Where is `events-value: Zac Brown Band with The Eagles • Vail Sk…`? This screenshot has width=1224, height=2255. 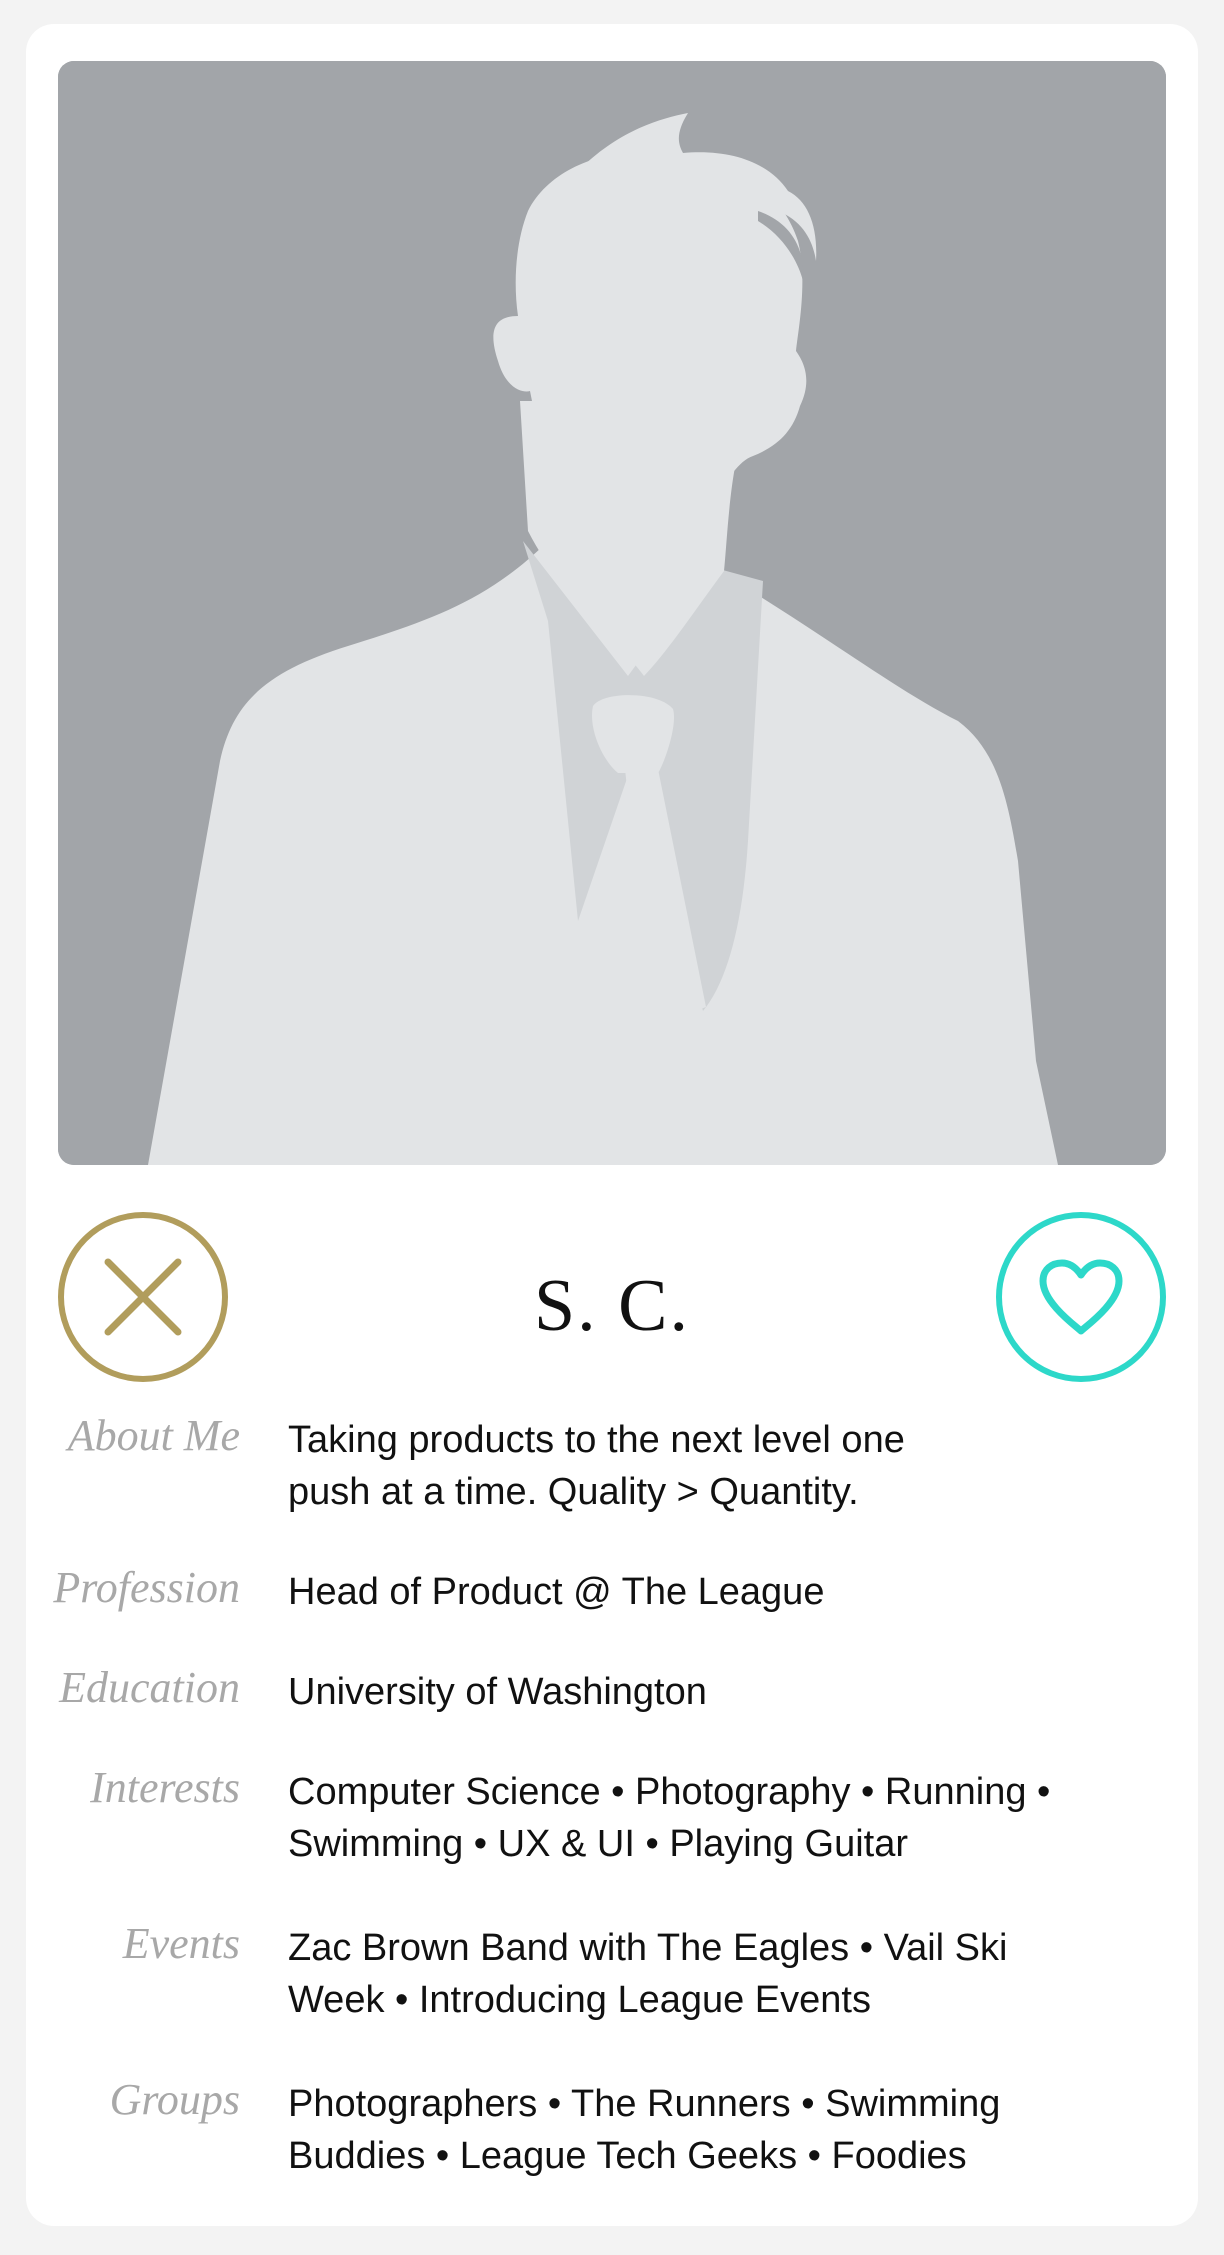 events-value: Zac Brown Band with The Eagles • Vail Sk… is located at coordinates (648, 1974).